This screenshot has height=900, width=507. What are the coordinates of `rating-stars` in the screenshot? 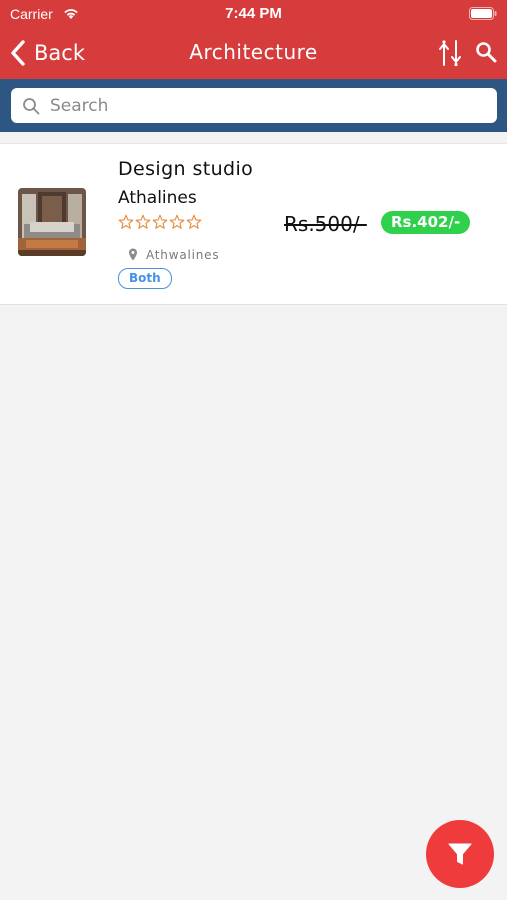 It's located at (160, 222).